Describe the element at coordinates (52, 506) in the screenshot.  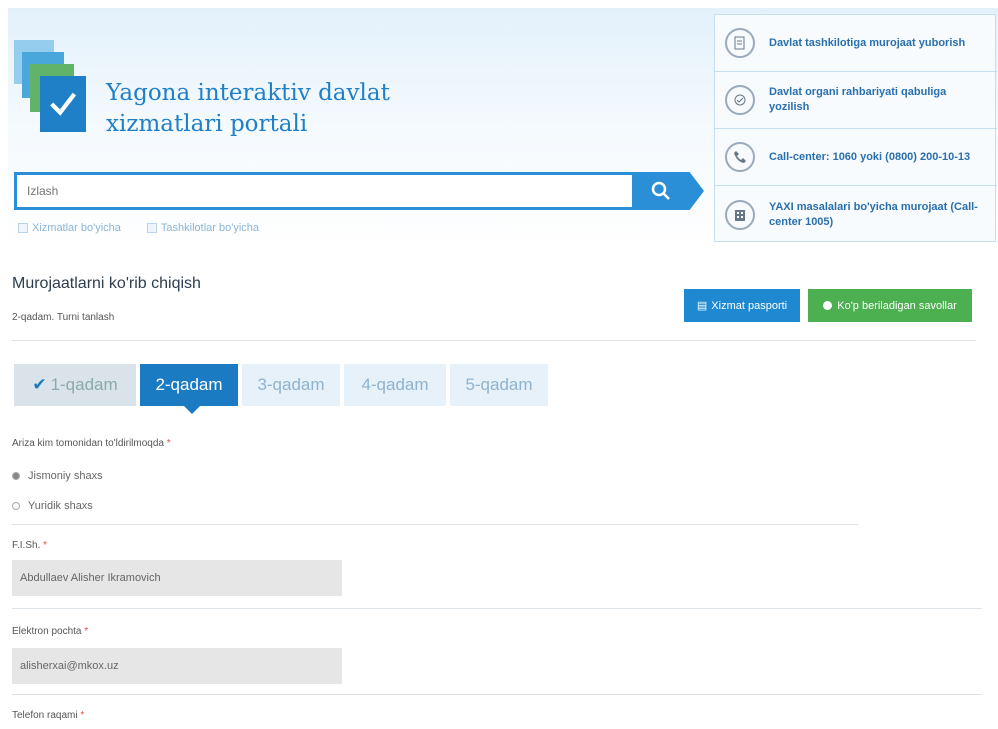
I see `radio-legal-entity: Yuridik shaxs` at that location.